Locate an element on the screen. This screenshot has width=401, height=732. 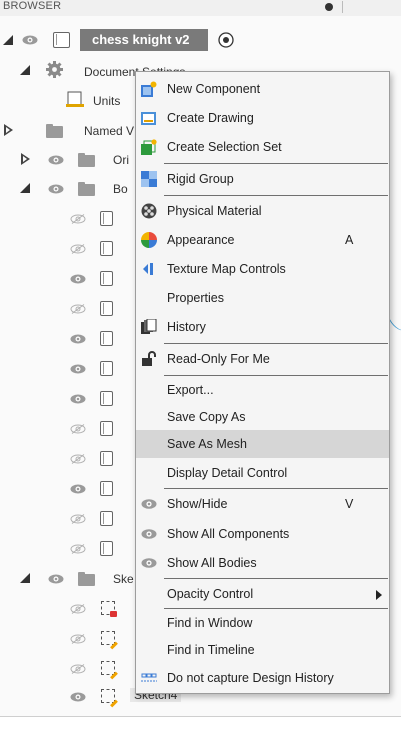
menu-item-label: Read-Only For Me is located at coordinates (218, 359).